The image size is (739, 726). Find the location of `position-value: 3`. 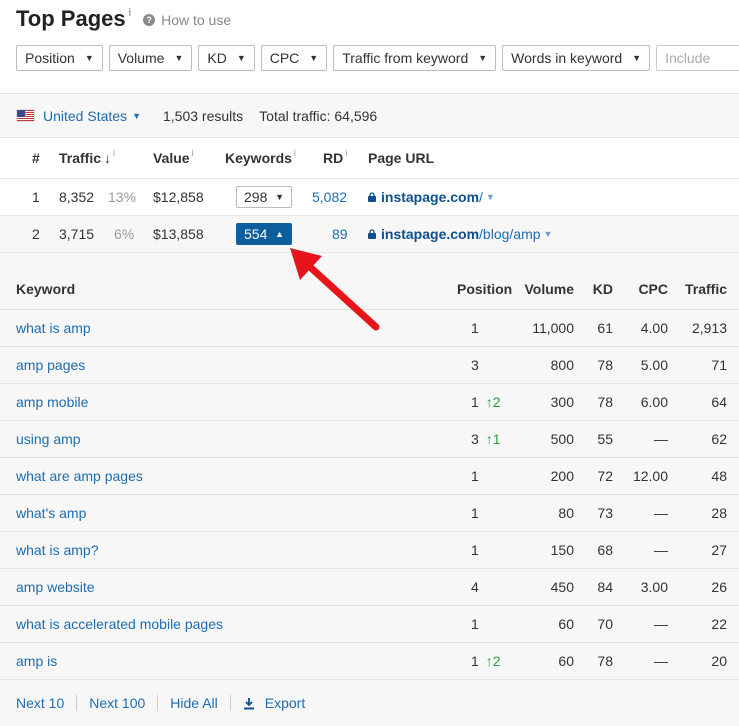

position-value: 3 is located at coordinates (475, 439).